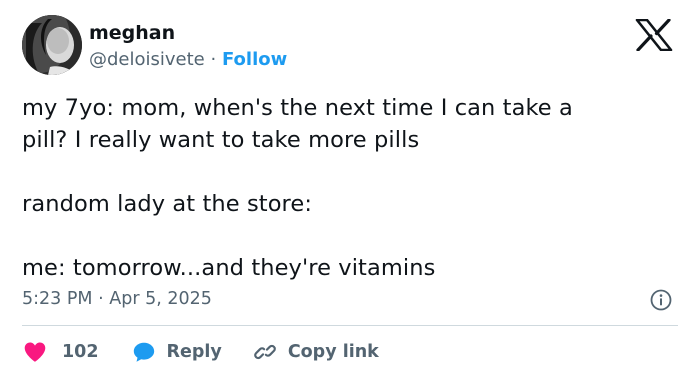 The image size is (700, 379). What do you see at coordinates (60, 352) in the screenshot?
I see `like-button: 102` at bounding box center [60, 352].